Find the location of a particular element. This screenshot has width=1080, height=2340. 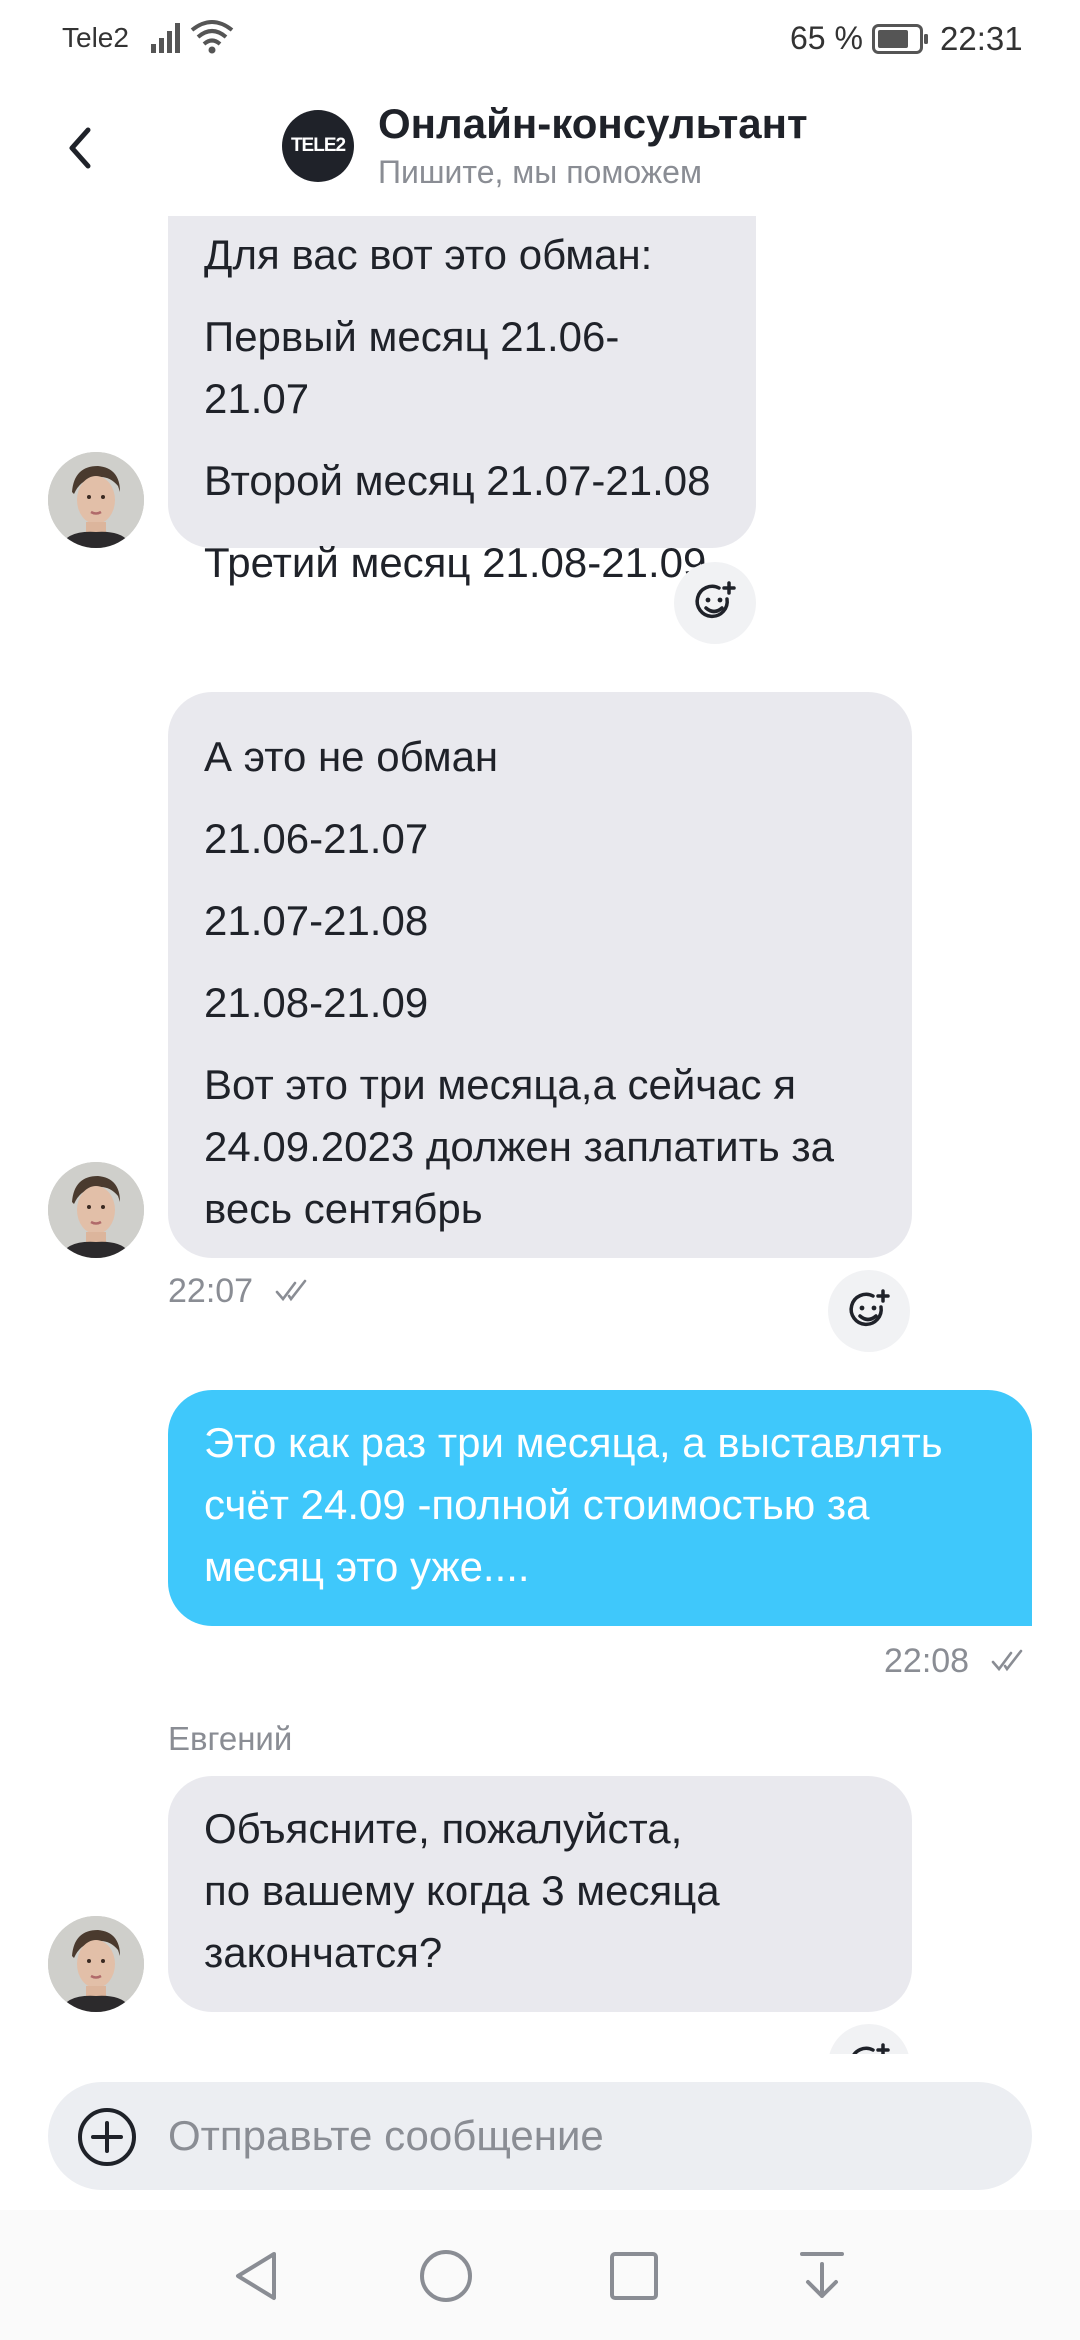

chevron-left-icon is located at coordinates (81, 148).